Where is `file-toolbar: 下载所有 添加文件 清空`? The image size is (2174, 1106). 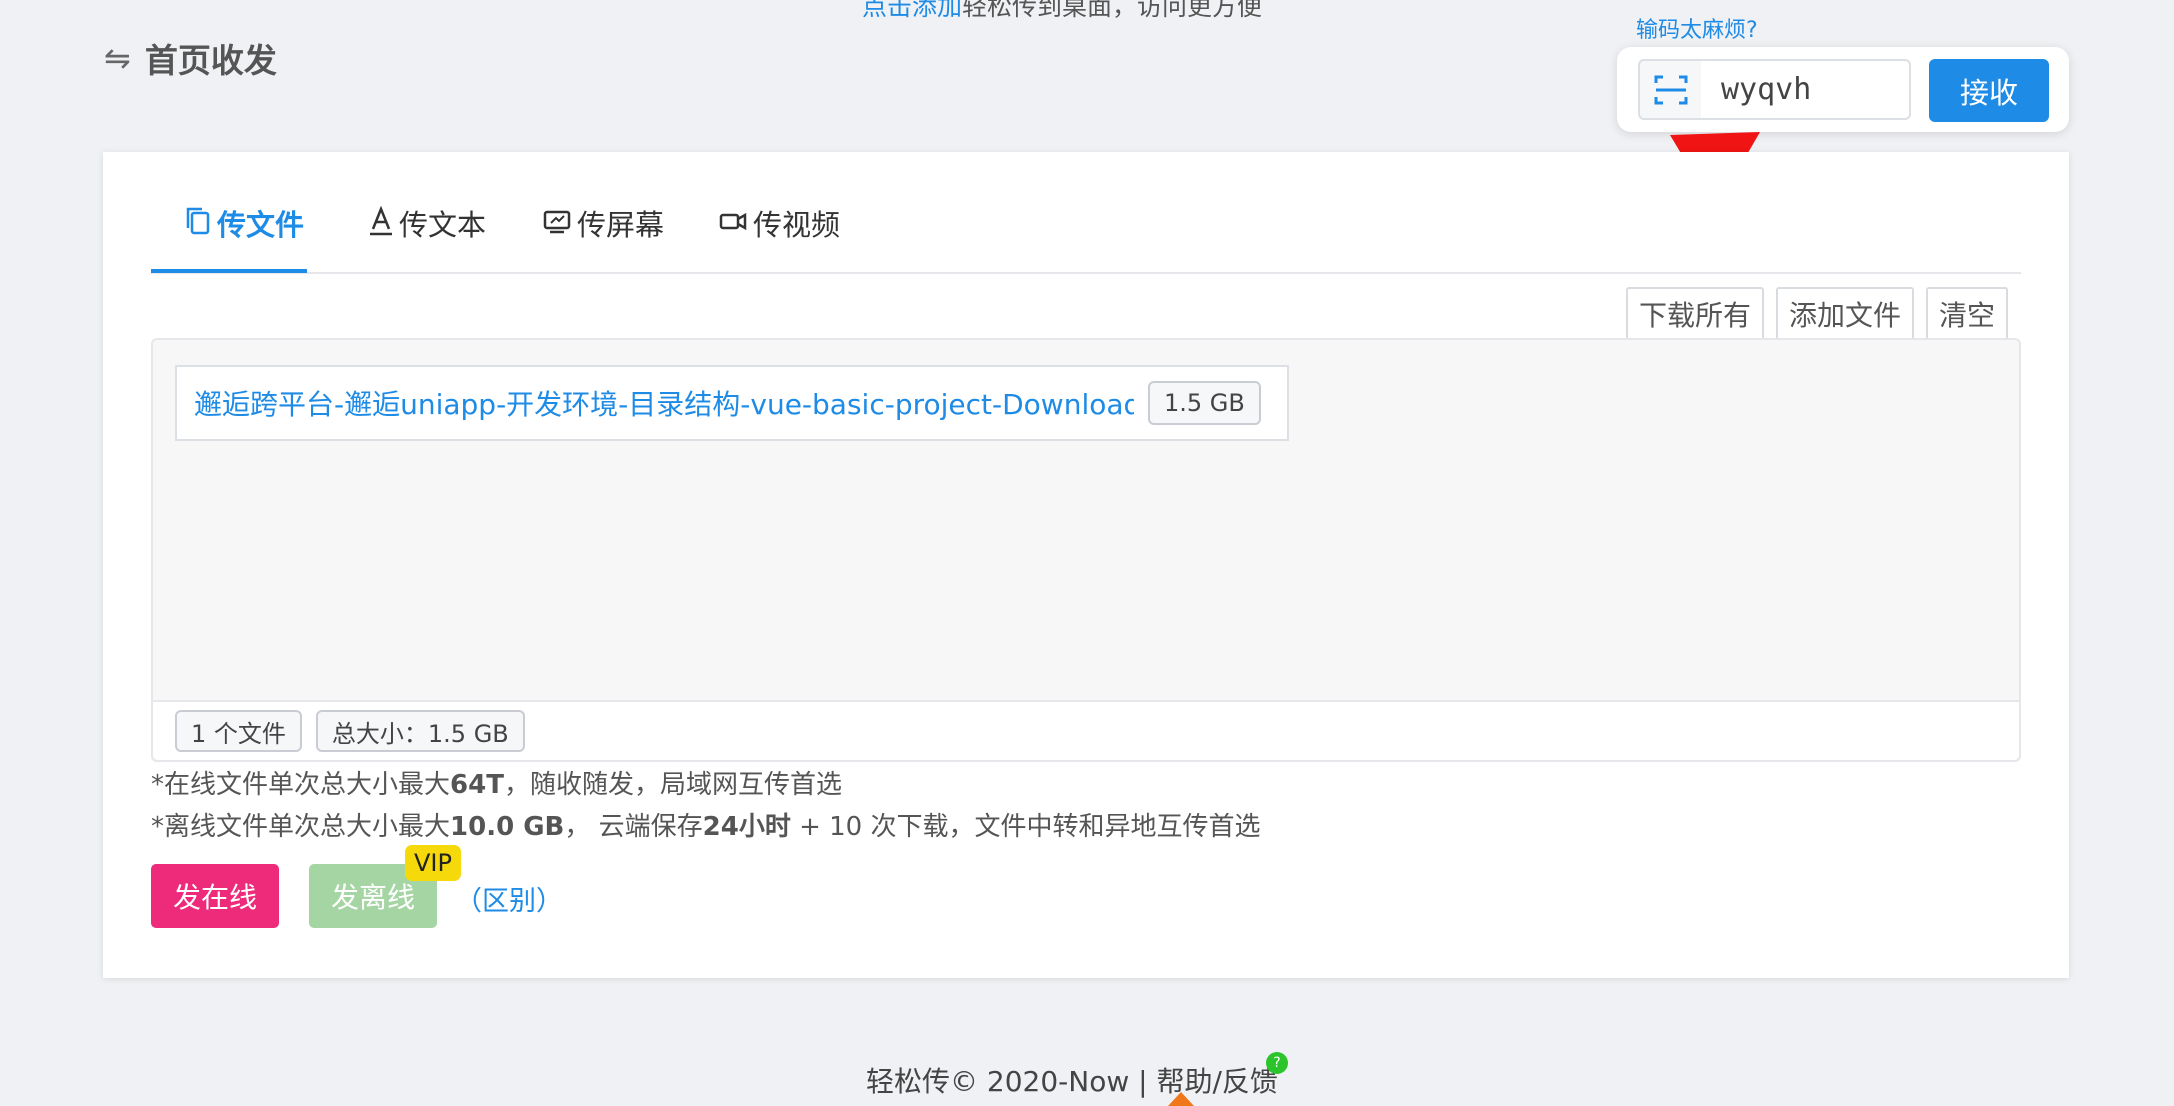 file-toolbar: 下载所有 添加文件 清空 is located at coordinates (1816, 313).